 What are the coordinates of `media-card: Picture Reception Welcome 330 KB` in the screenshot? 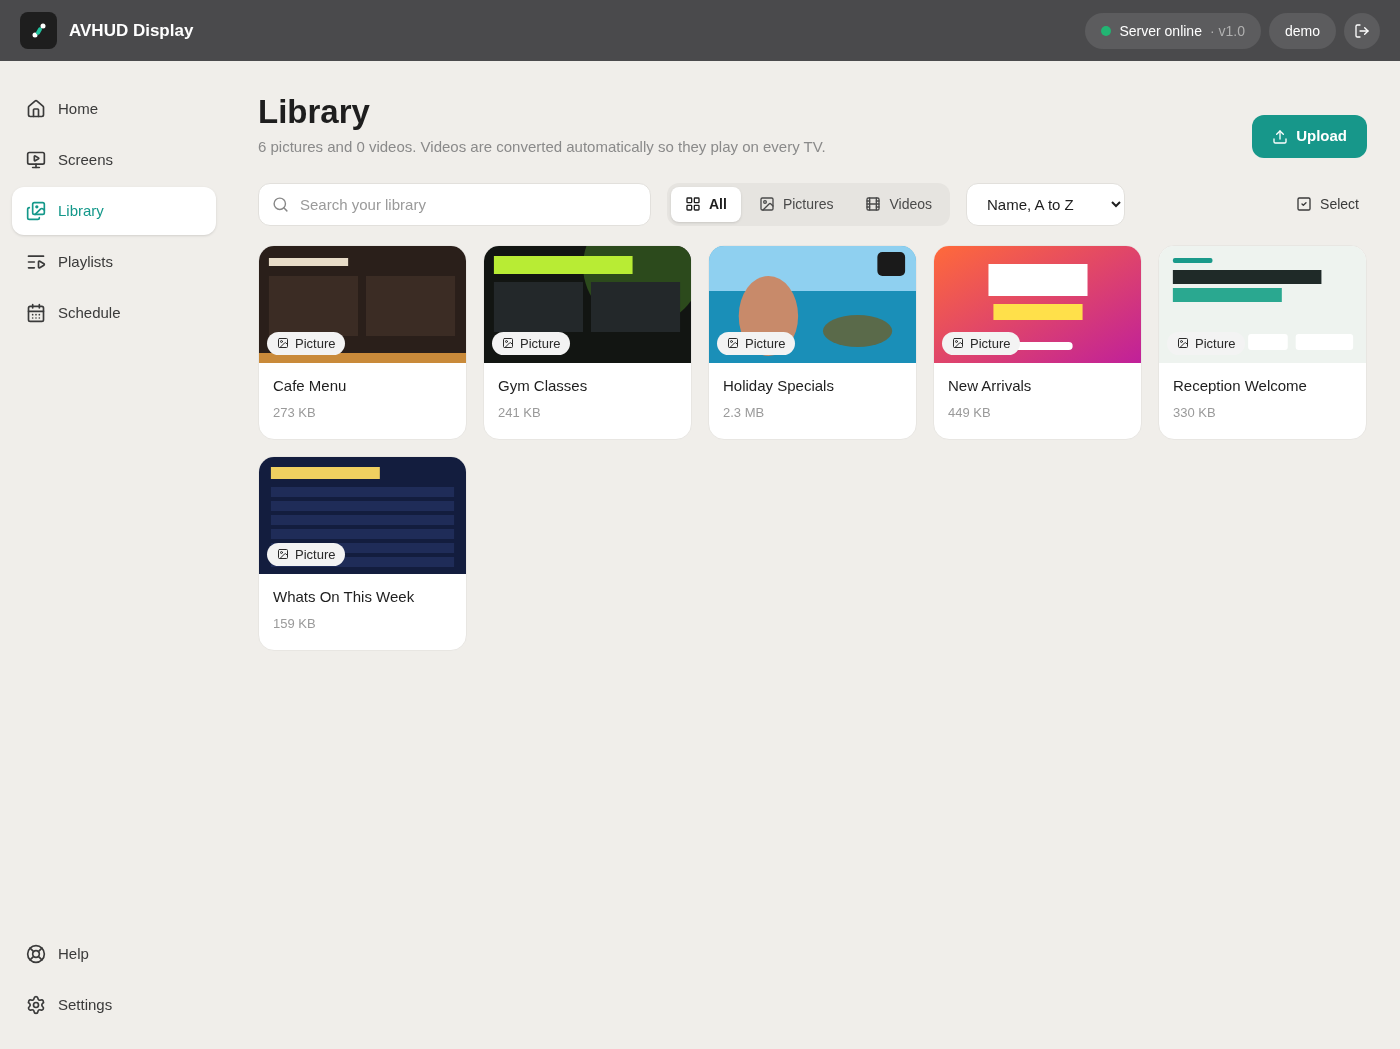 It's located at (1262, 342).